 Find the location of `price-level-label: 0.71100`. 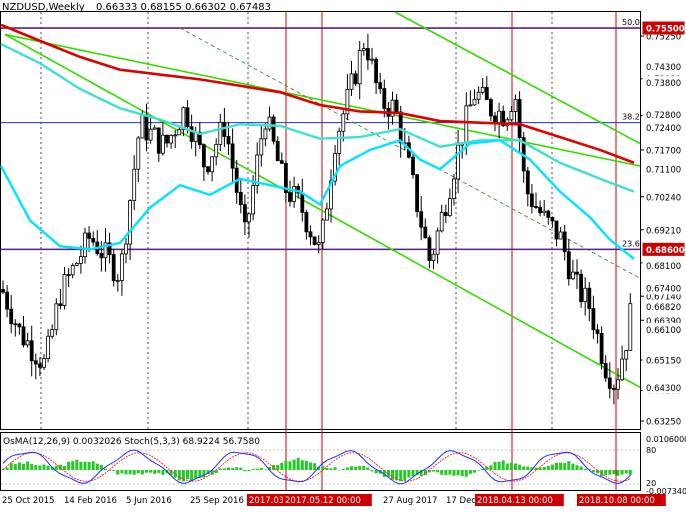

price-level-label: 0.71100 is located at coordinates (663, 171).